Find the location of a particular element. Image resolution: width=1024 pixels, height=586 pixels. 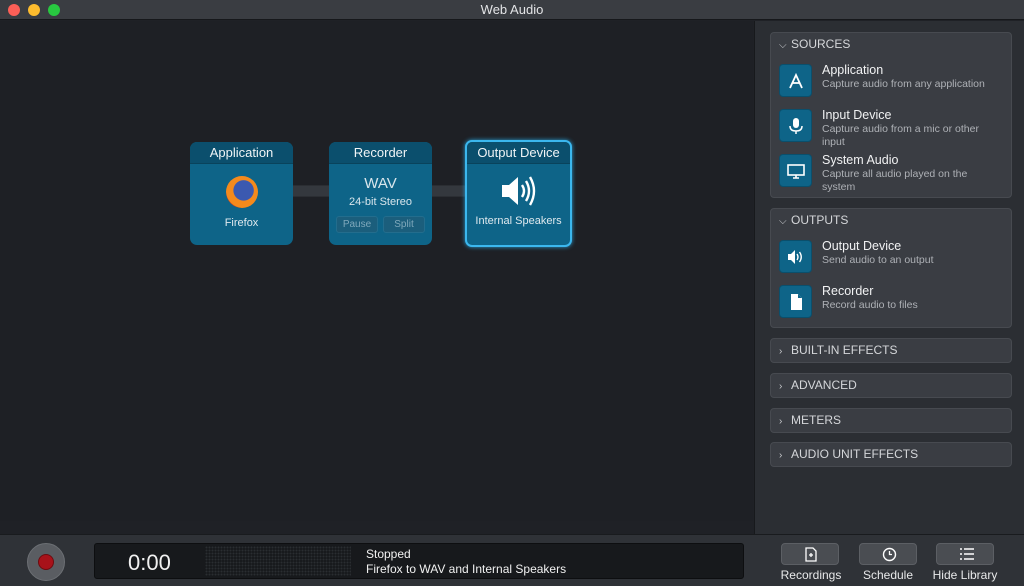

advanced-section: › ADVANCED is located at coordinates (891, 385).